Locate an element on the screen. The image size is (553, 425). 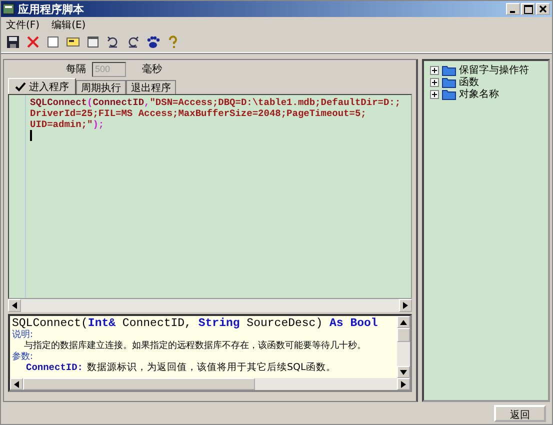
menu-item: 文件(F) is located at coordinates (23, 25).